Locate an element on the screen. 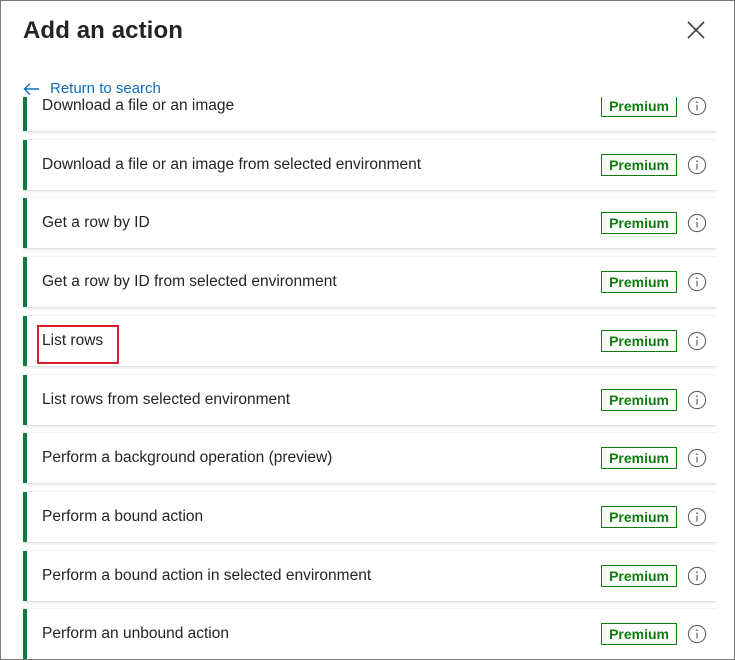 This screenshot has width=735, height=660. action-item-label: List rows from selected environment is located at coordinates (166, 399).